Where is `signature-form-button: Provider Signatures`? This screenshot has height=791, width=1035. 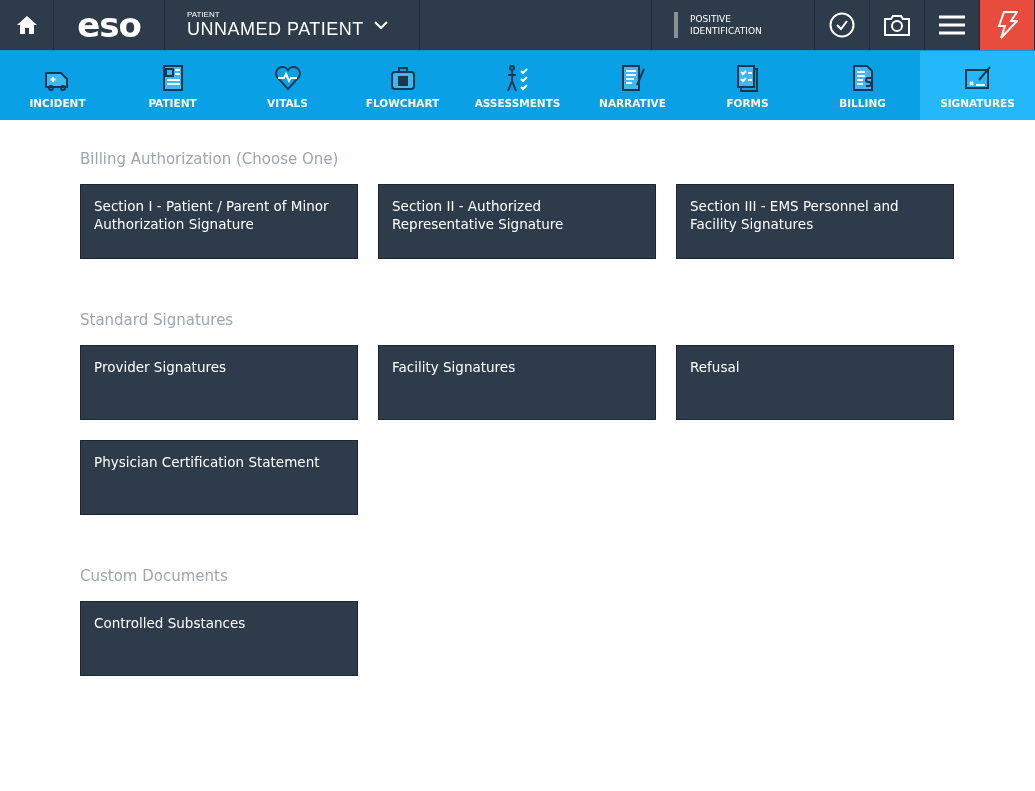 signature-form-button: Provider Signatures is located at coordinates (219, 382).